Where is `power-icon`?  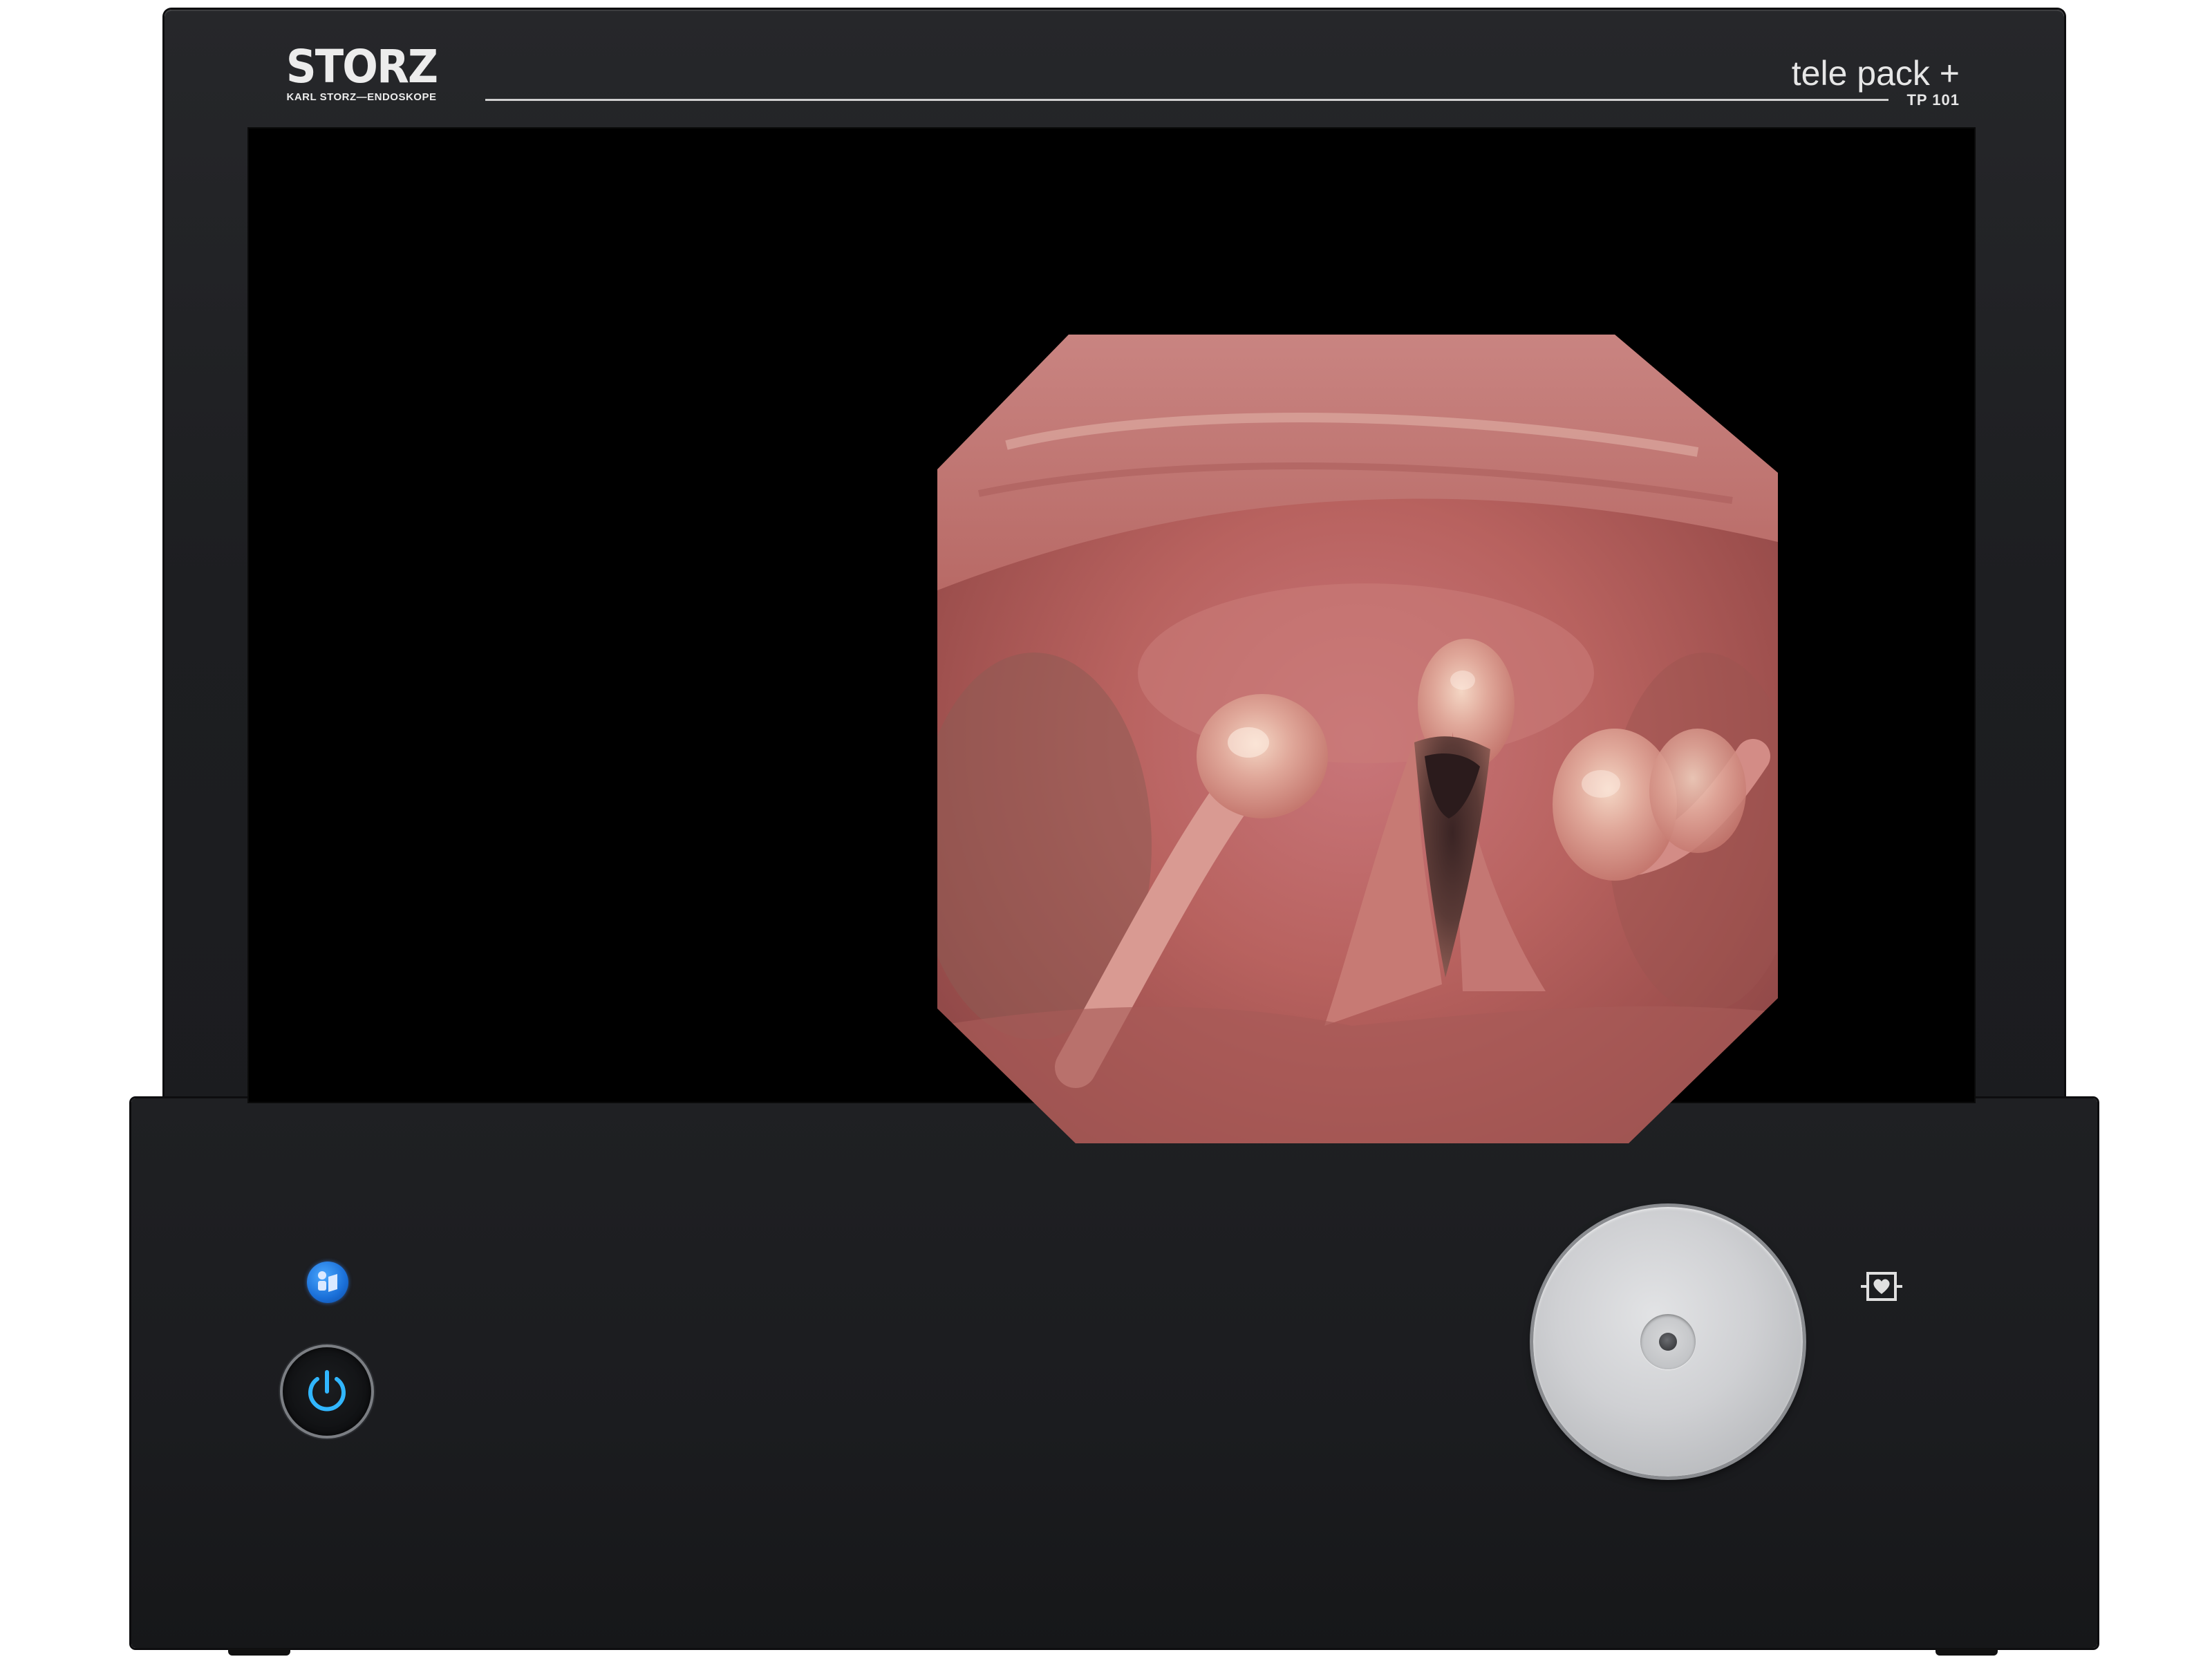
power-icon is located at coordinates (327, 1391).